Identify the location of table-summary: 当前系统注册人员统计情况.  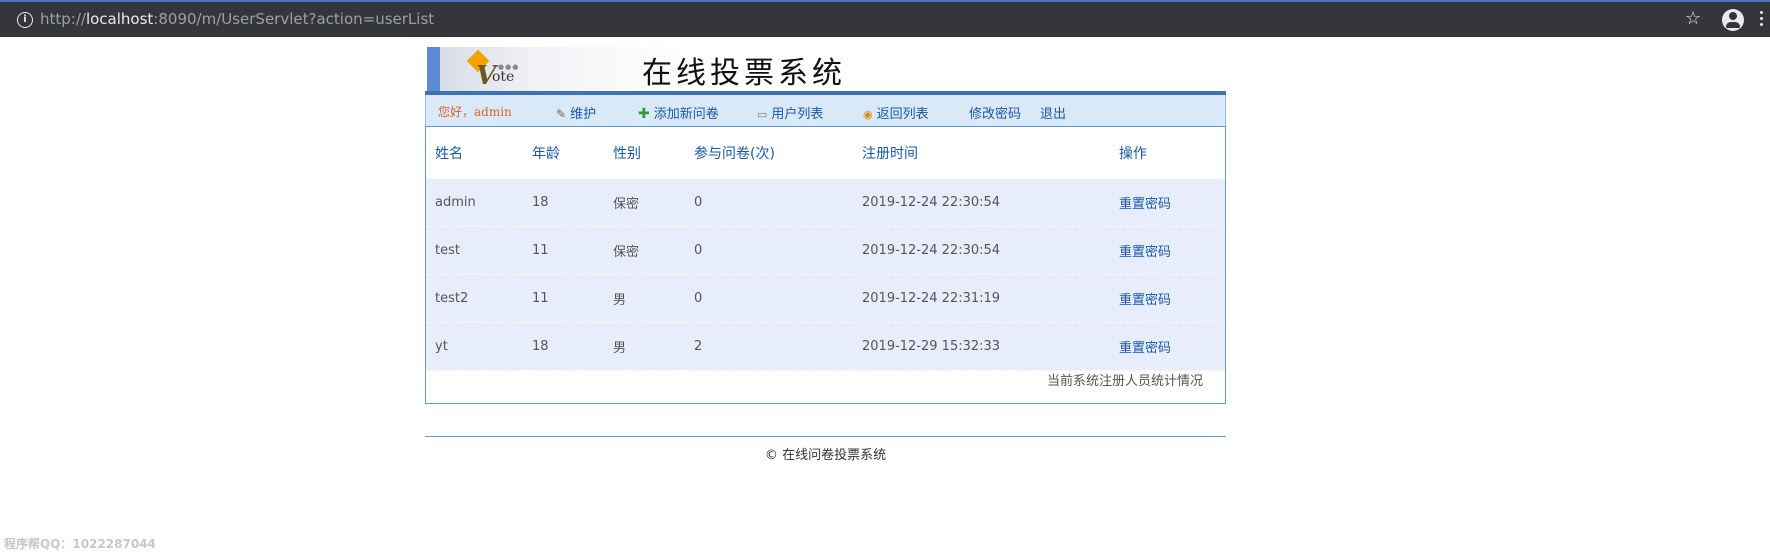
(1124, 381).